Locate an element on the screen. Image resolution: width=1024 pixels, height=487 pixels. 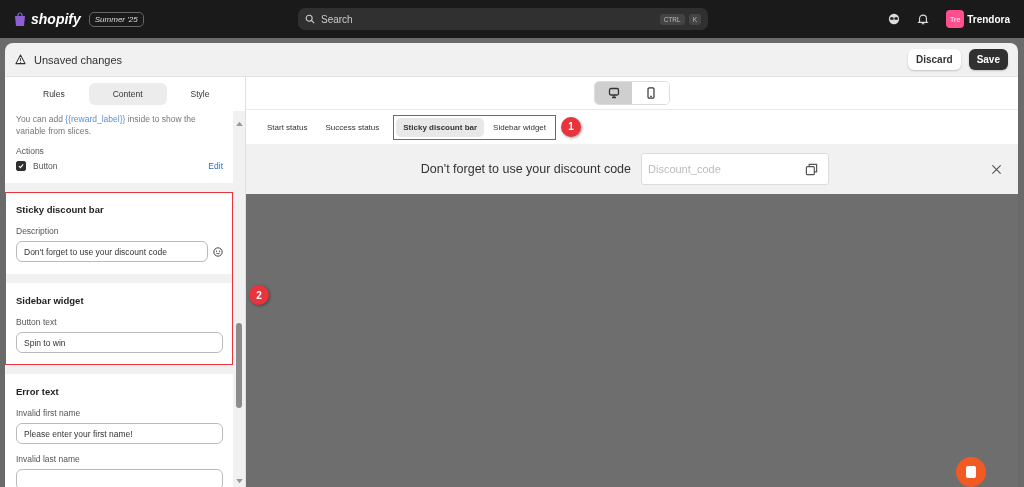
actions-label: Actions is located at coordinates (30, 151).